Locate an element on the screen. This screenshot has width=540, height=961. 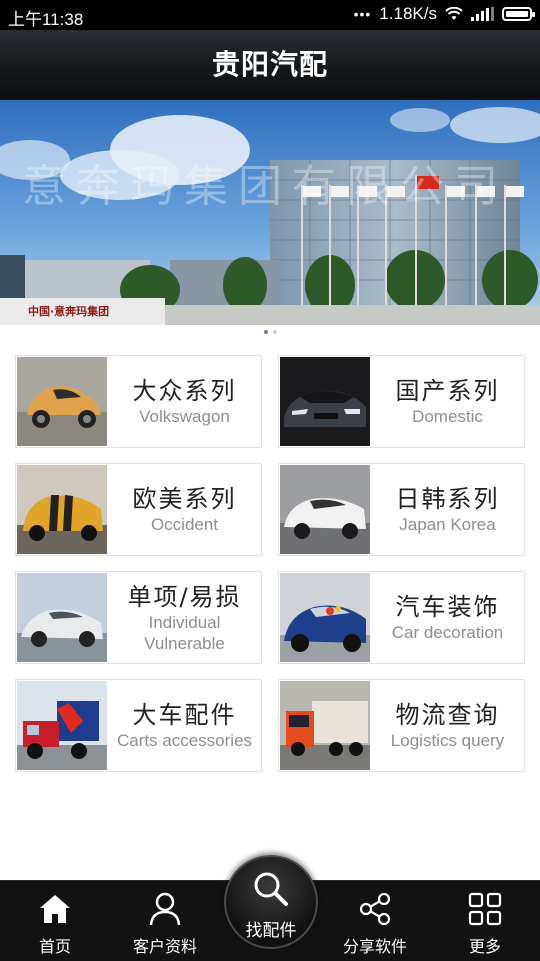
category-domestic: 国产系列 Domestic is located at coordinates (401, 401).